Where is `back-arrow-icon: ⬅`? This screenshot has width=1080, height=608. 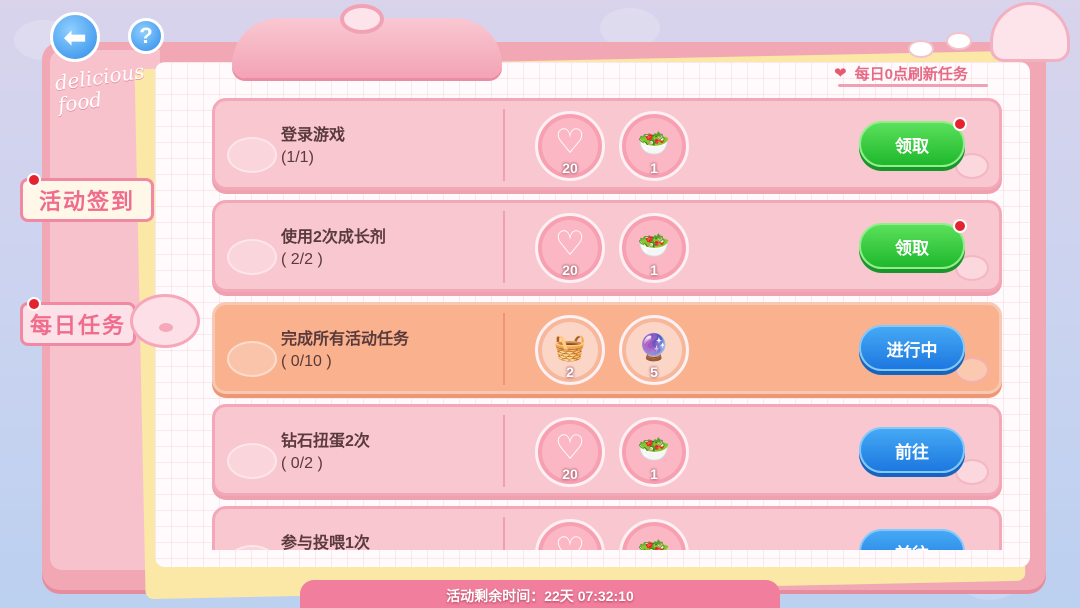
back-arrow-icon: ⬅ is located at coordinates (75, 37).